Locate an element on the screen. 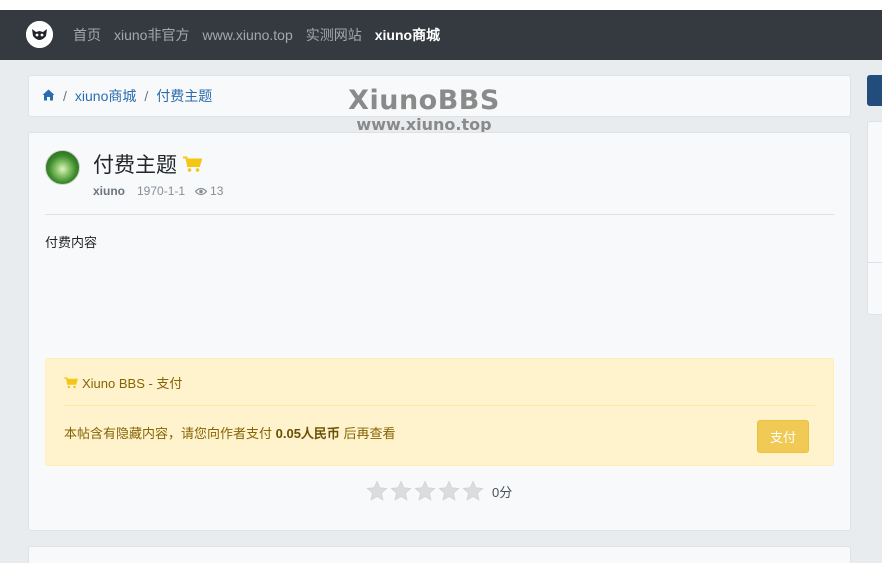 The height and width of the screenshot is (563, 882). rating-stars is located at coordinates (426, 491).